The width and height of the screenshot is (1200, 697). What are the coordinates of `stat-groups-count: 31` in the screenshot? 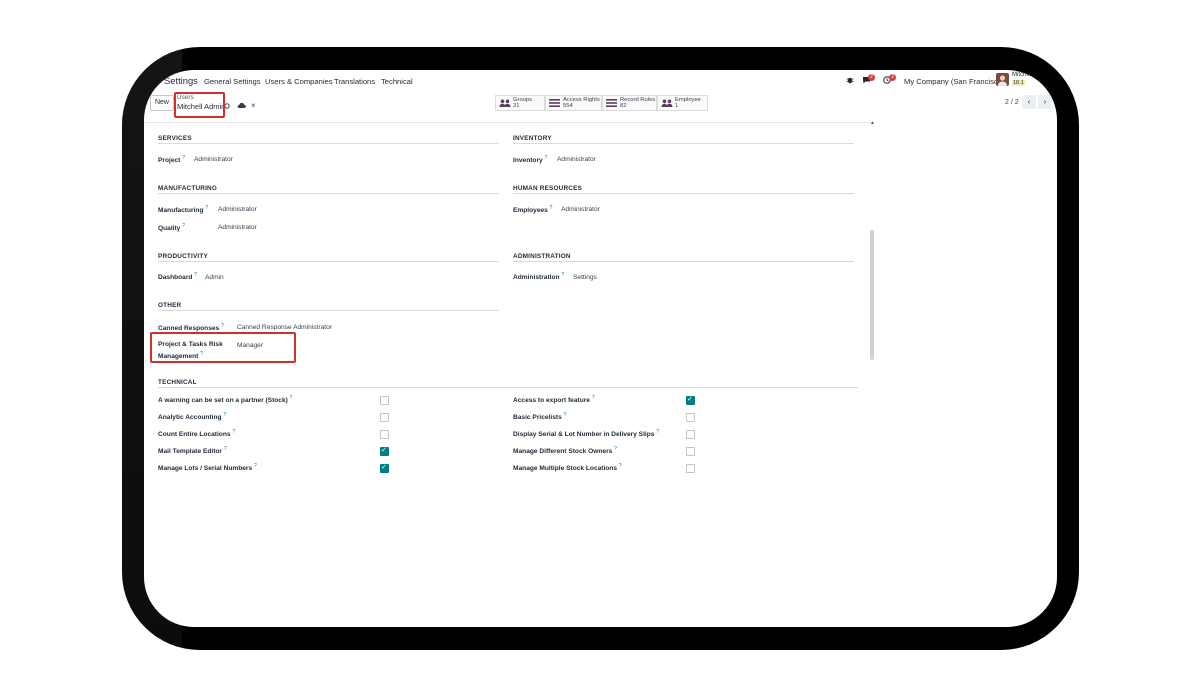 It's located at (516, 106).